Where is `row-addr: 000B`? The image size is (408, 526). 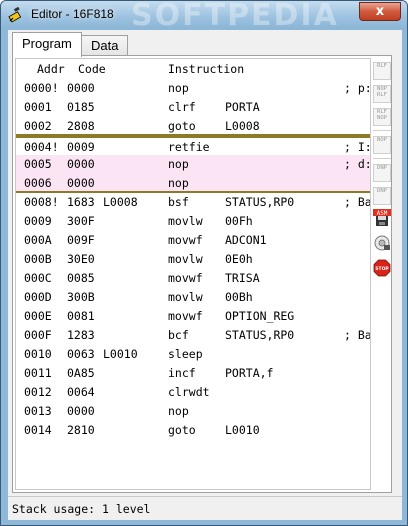
row-addr: 000B is located at coordinates (38, 259).